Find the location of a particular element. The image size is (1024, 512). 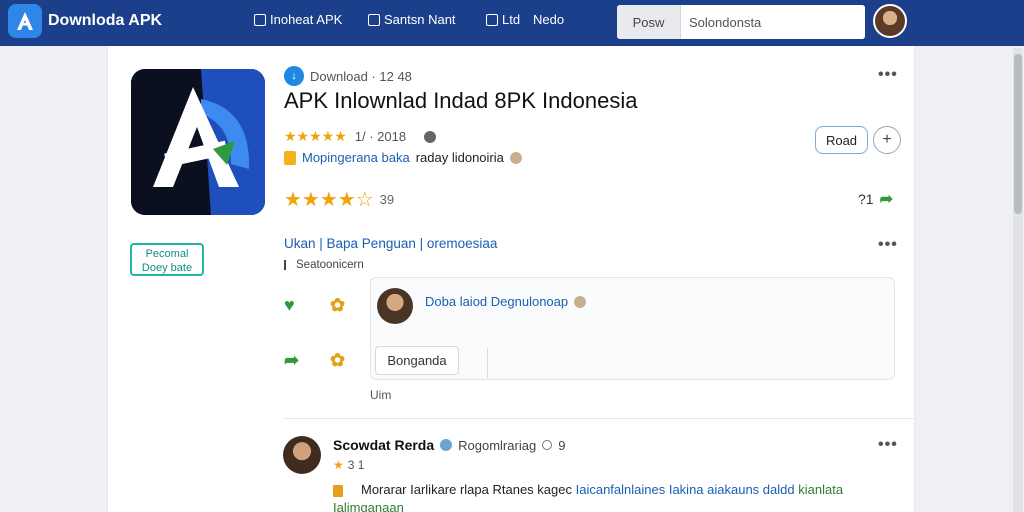

image-icon is located at coordinates (374, 19).